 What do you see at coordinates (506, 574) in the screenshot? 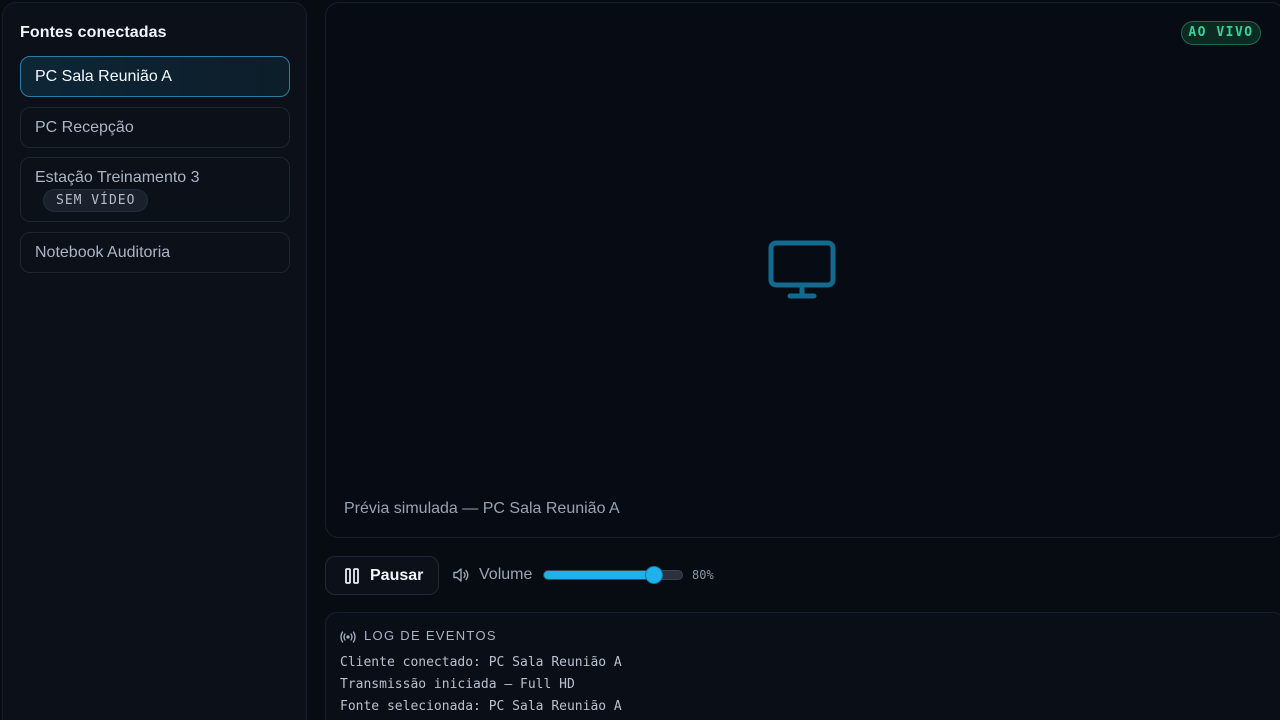
I see `volume-label: Volume` at bounding box center [506, 574].